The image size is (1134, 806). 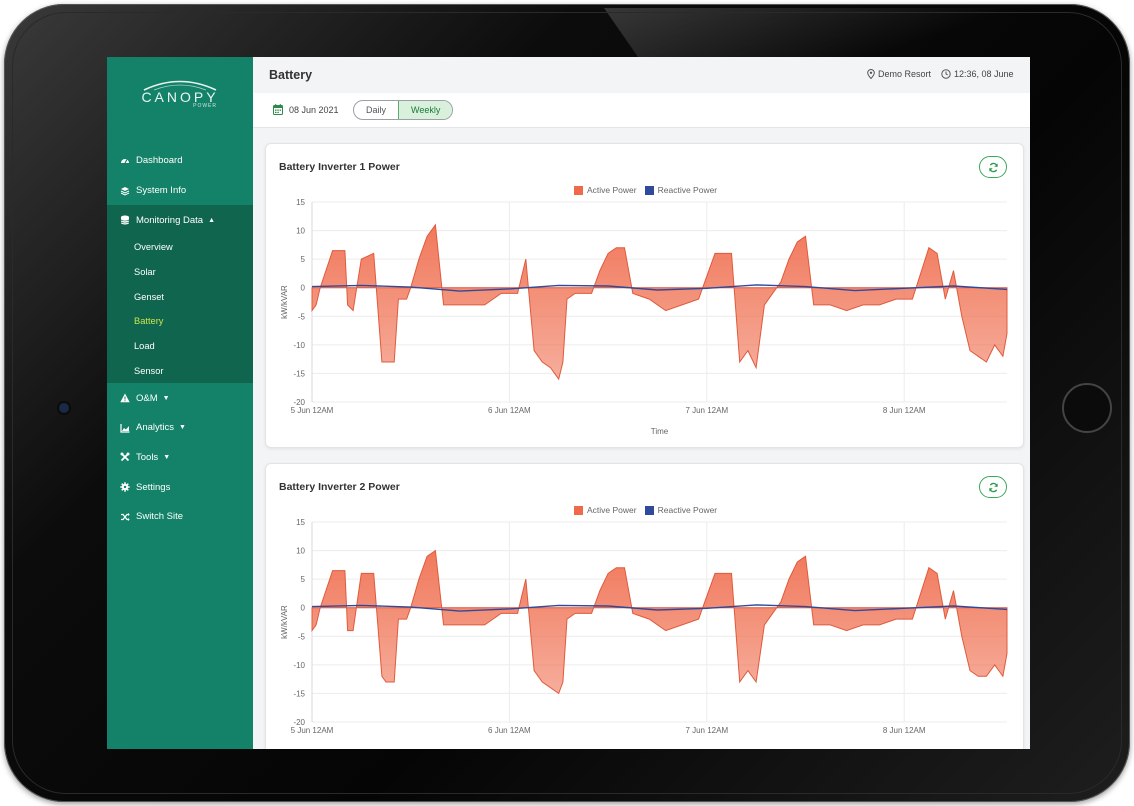 I want to click on camera, so click(x=64, y=408).